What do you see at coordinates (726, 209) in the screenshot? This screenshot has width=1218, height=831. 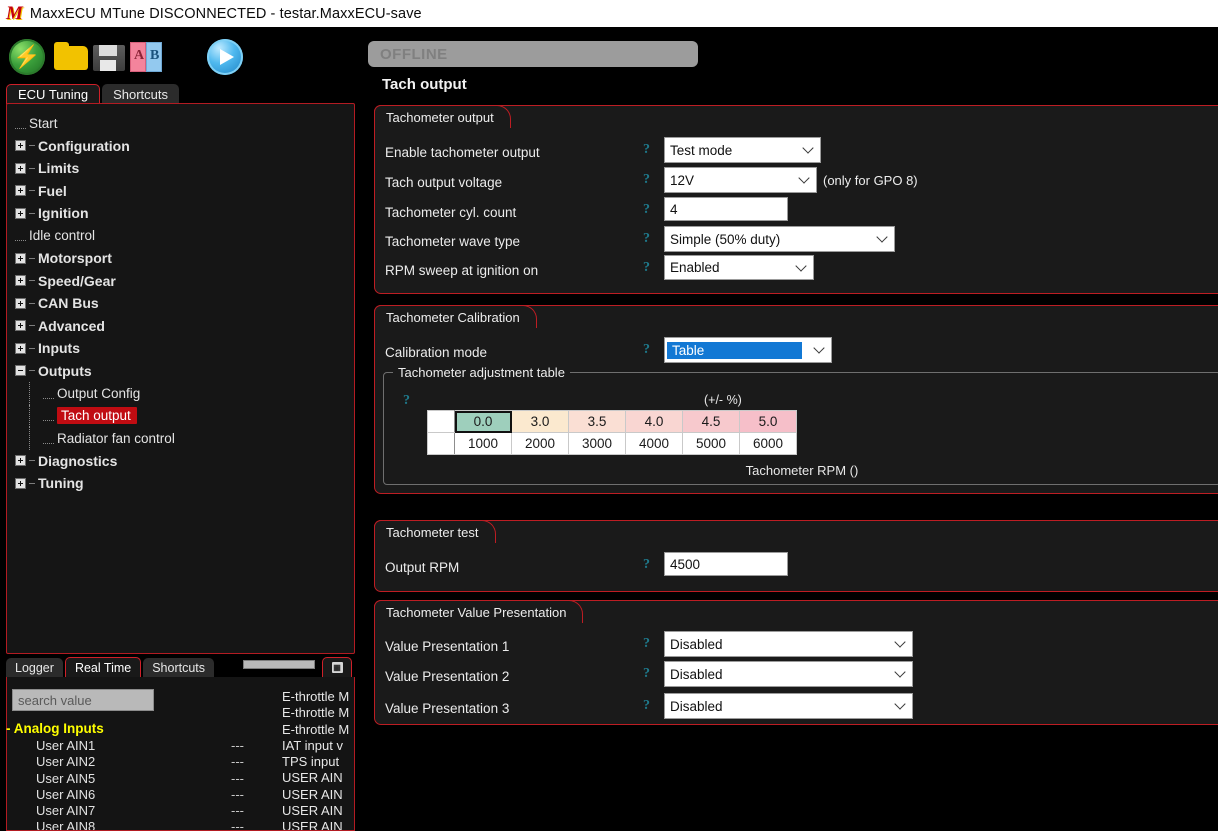 I see `tachometer-cyl-count-input: 4` at bounding box center [726, 209].